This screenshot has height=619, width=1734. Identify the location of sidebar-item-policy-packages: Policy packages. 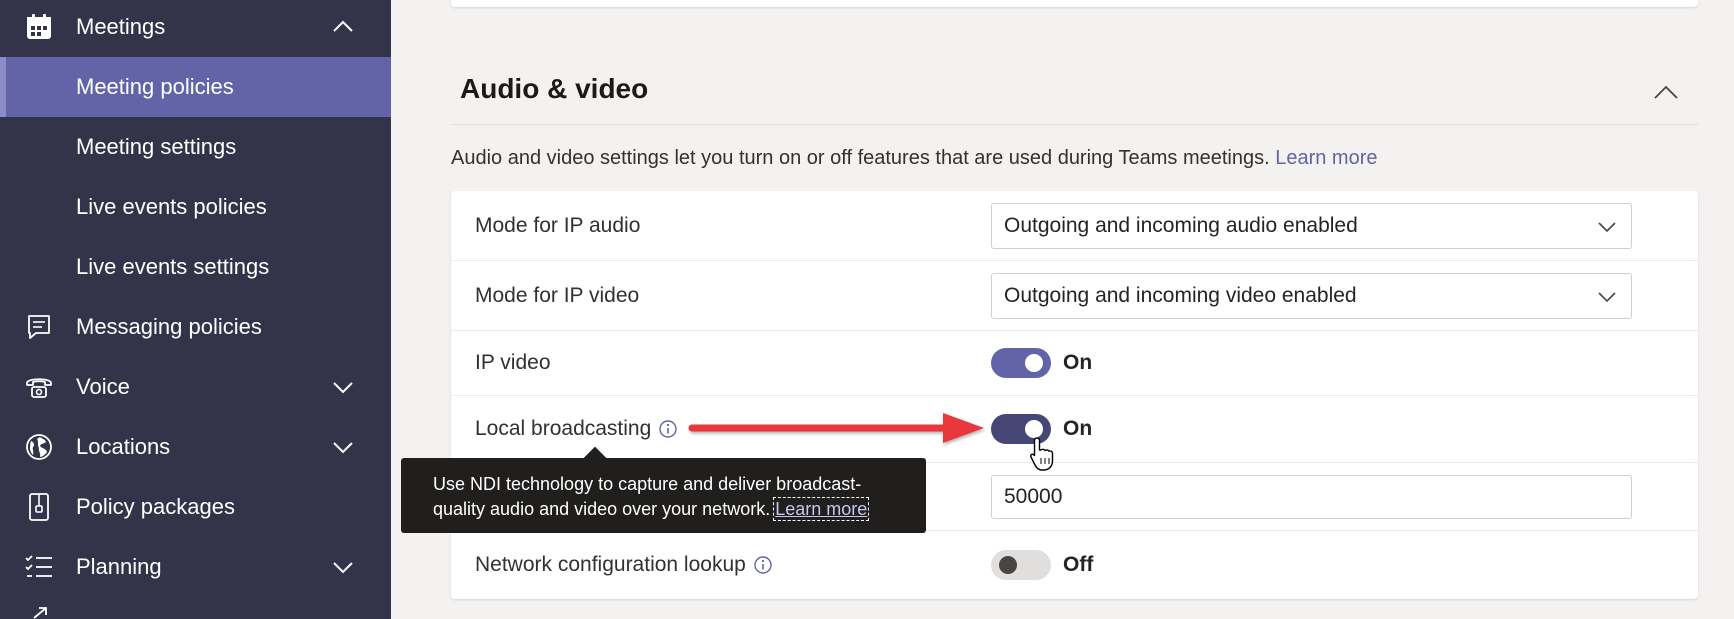
(195, 507).